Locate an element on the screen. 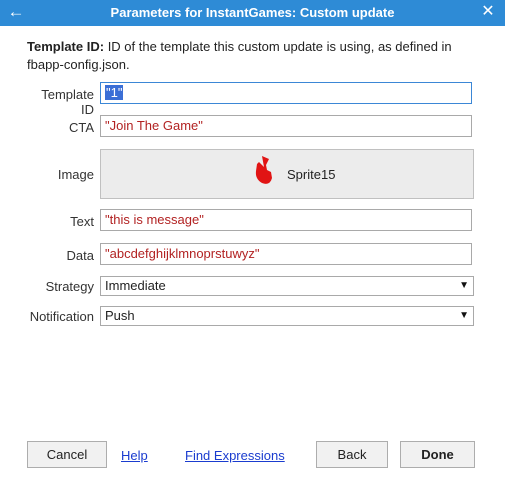 The image size is (505, 480). notification-select: Push ▼ is located at coordinates (287, 316).